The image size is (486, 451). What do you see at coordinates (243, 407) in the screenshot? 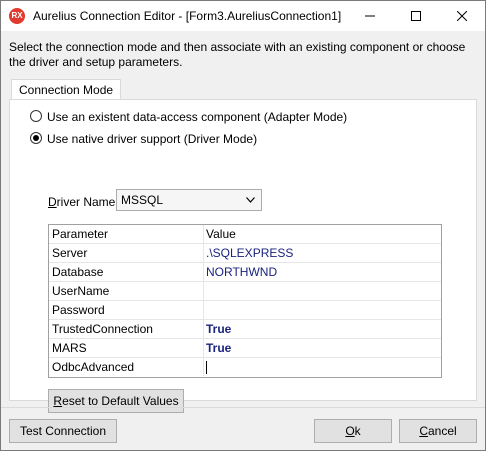
I see `footer-divider` at bounding box center [243, 407].